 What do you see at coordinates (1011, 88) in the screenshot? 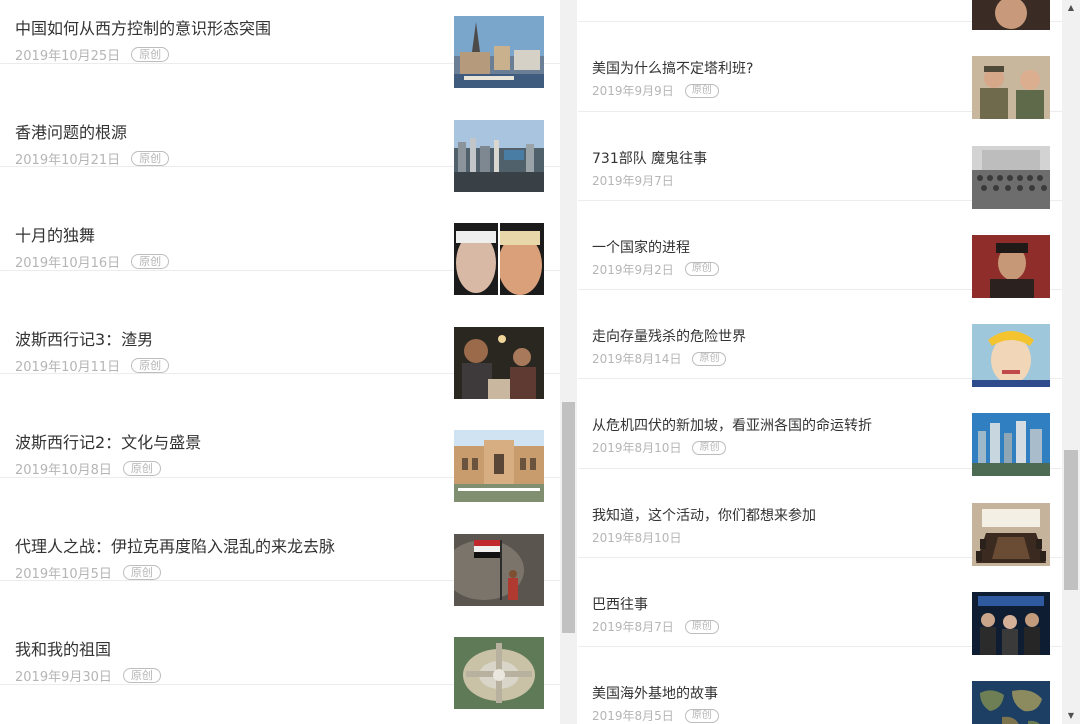
I see `soldiers-portrait-thumbnail` at bounding box center [1011, 88].